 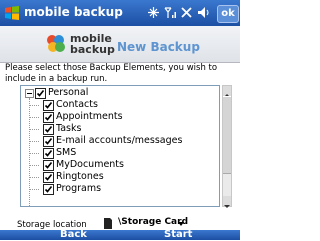 I want to click on softkeys: Back Start, so click(x=120, y=235).